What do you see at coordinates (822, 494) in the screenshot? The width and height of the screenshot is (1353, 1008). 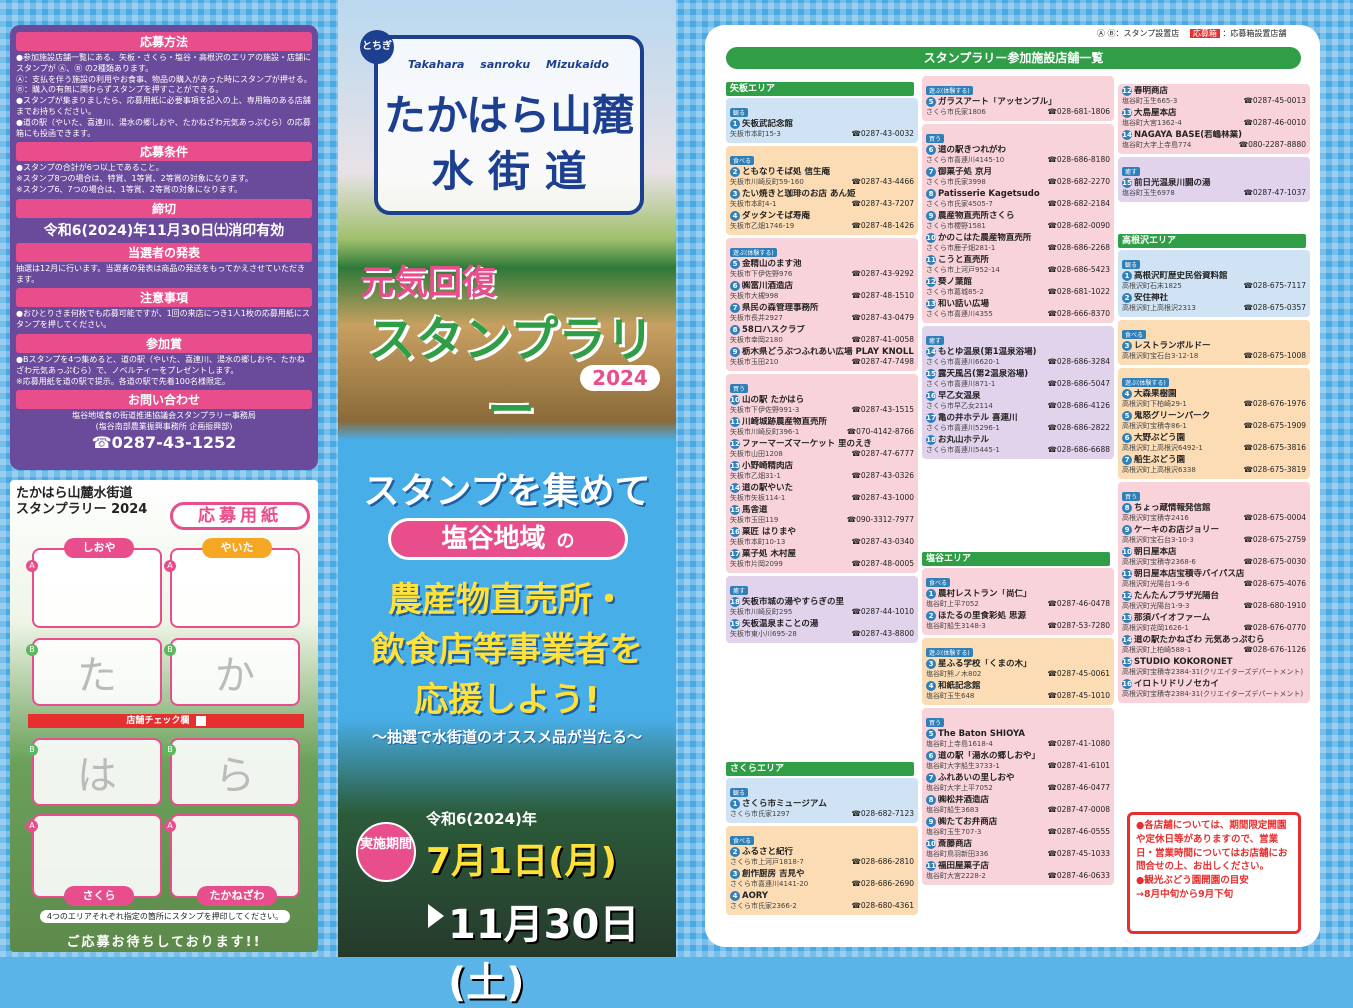 I see `list-item: 14 道の駅やいた 矢板市矢板114-1 ☎0287-43-1000` at bounding box center [822, 494].